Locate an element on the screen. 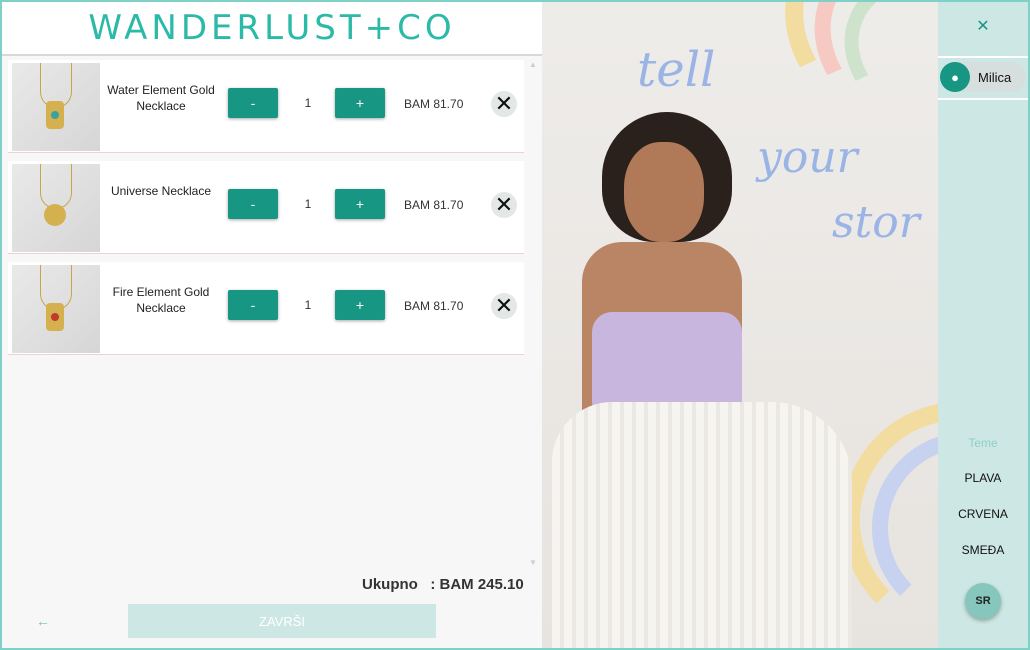 Image resolution: width=1030 pixels, height=650 pixels. language-button: SR is located at coordinates (983, 601).